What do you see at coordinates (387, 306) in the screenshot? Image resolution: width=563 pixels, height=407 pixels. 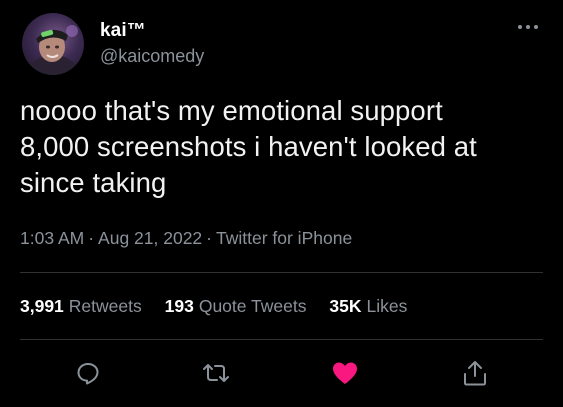 I see `likes-label: Likes` at bounding box center [387, 306].